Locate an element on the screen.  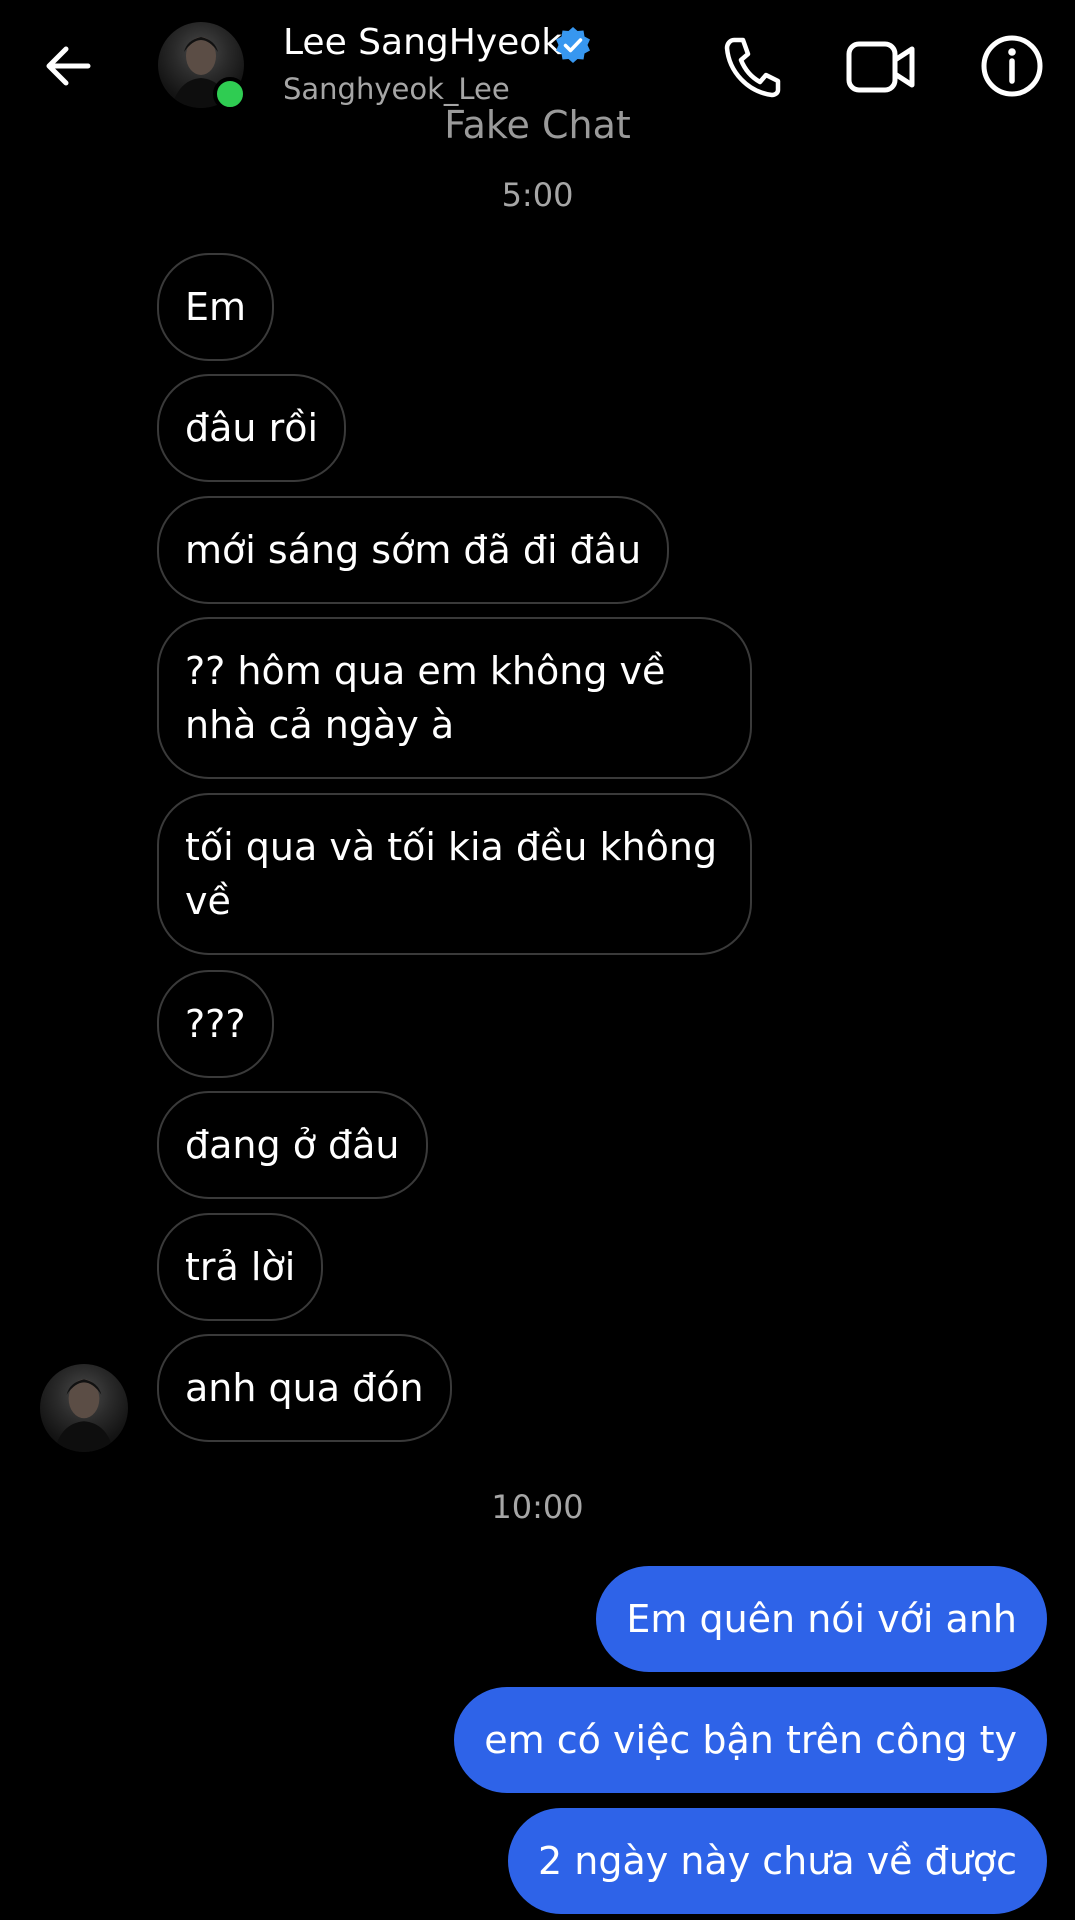
watermark-text: Fake Chat is located at coordinates (537, 125).